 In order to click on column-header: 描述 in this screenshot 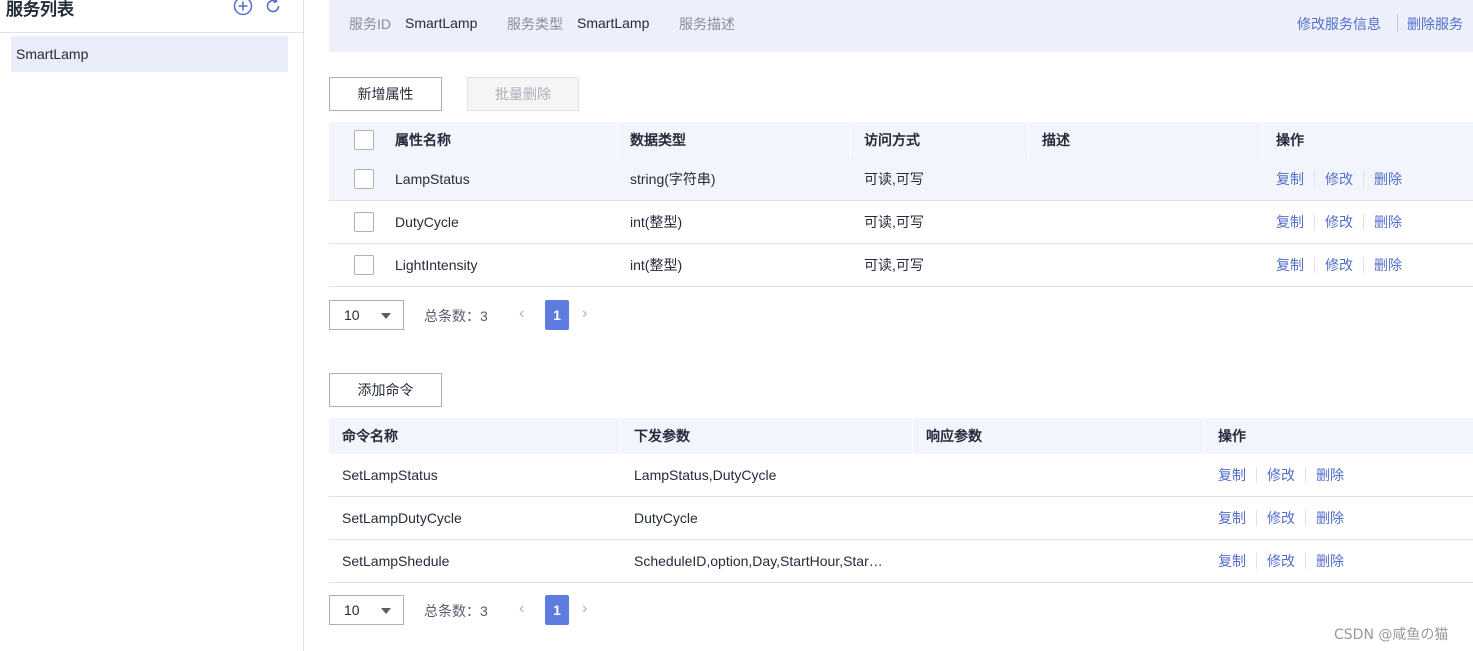, I will do `click(1056, 140)`.